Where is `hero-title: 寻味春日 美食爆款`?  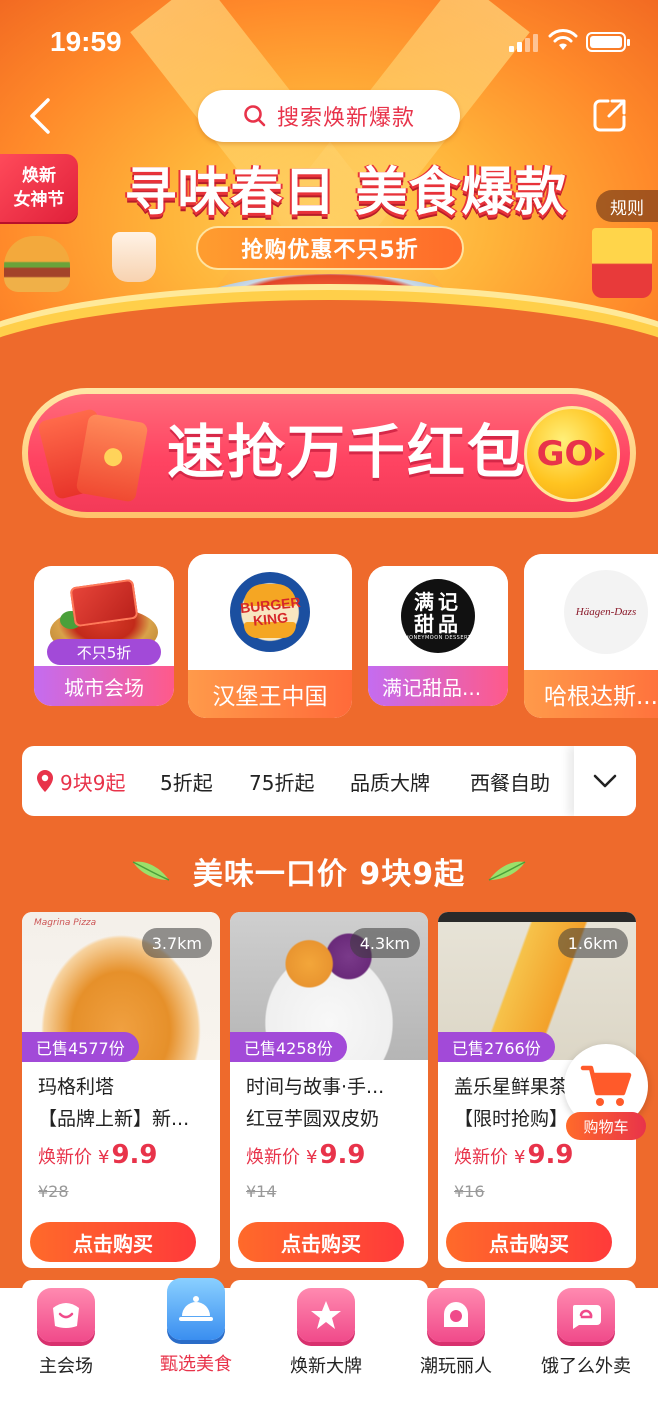
hero-title: 寻味春日 美食爆款 is located at coordinates (346, 193).